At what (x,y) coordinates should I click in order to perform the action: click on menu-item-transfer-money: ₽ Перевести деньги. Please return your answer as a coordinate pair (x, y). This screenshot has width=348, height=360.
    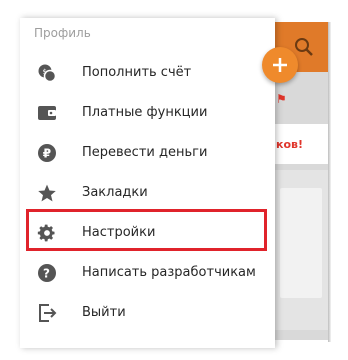
    Looking at the image, I should click on (147, 152).